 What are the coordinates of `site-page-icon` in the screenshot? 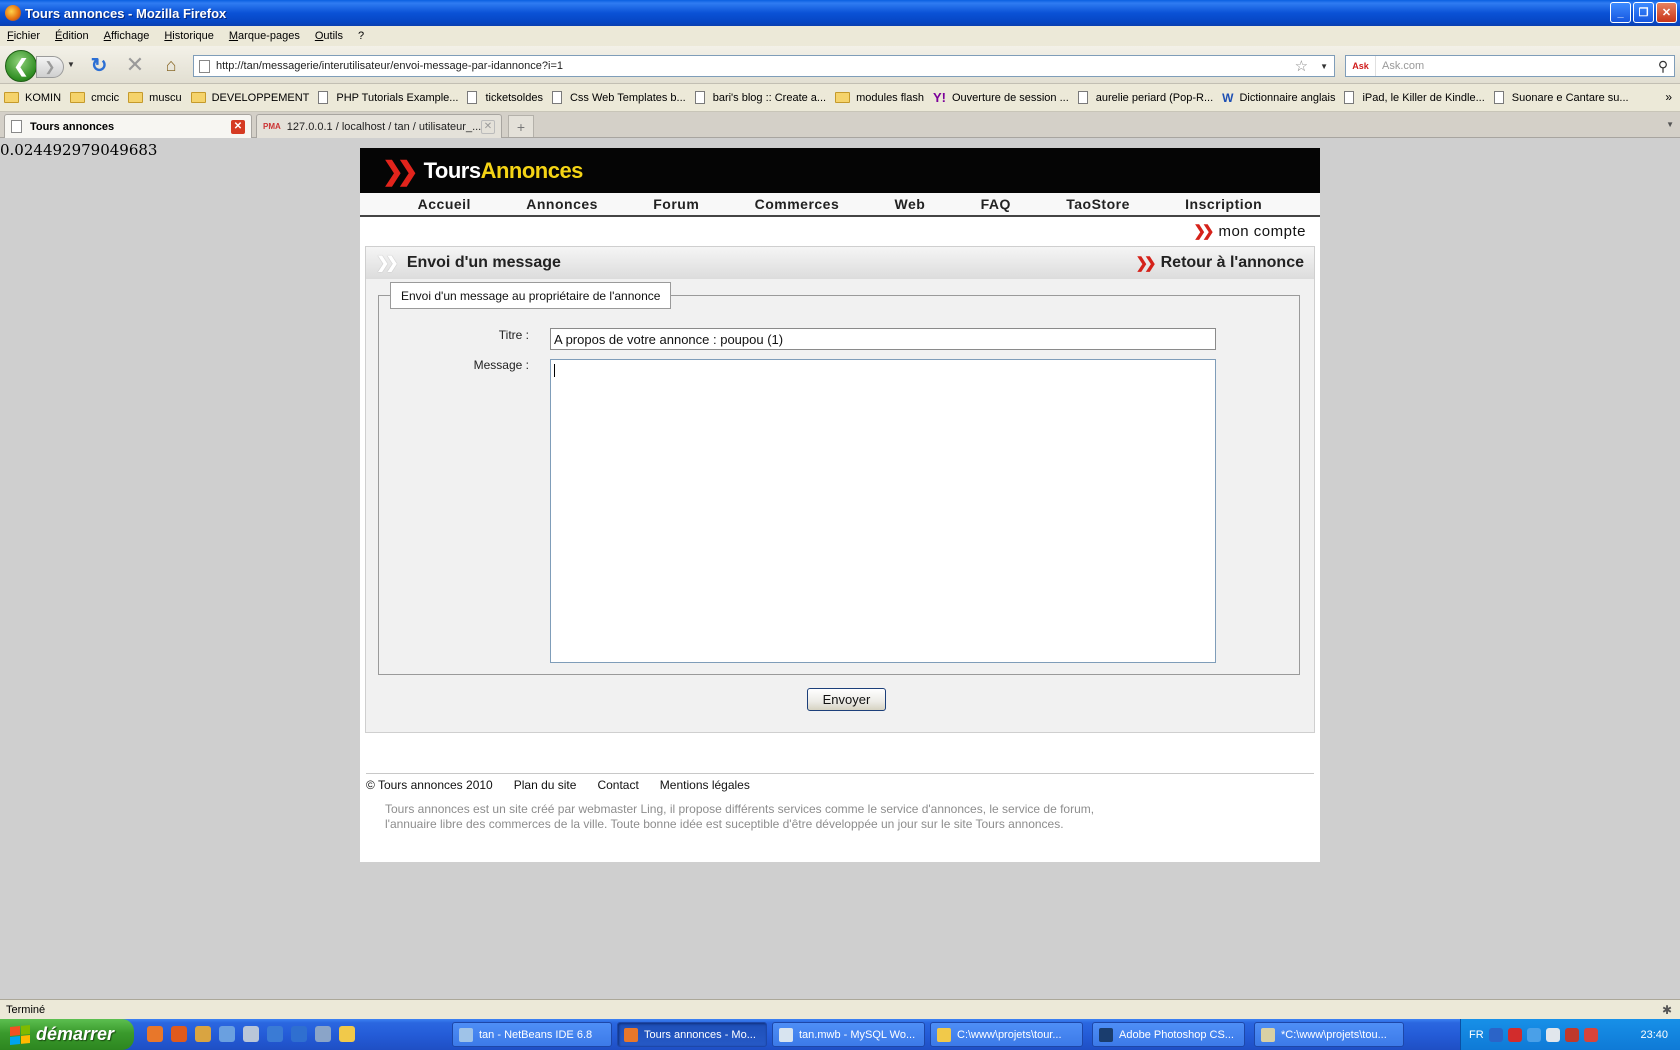 It's located at (204, 66).